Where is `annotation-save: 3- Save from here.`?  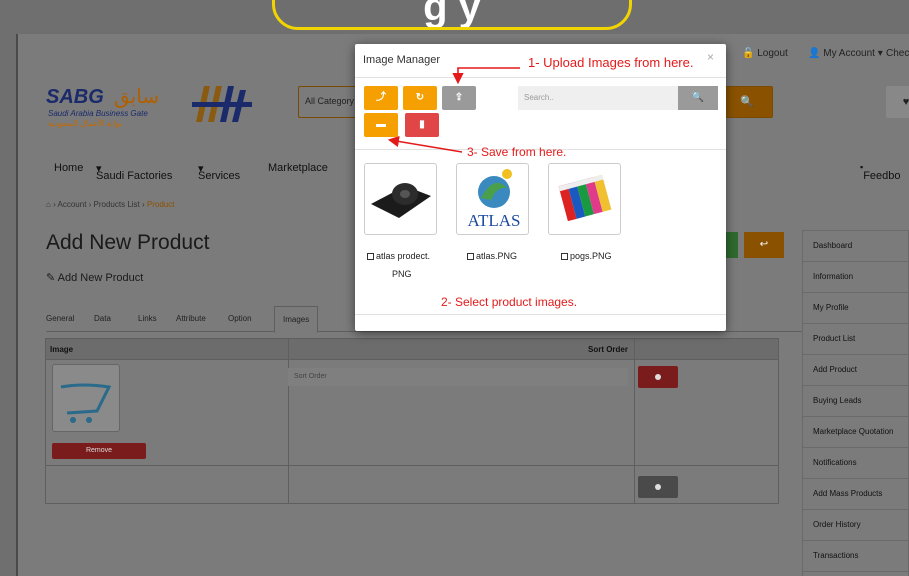
annotation-save: 3- Save from here. is located at coordinates (517, 152).